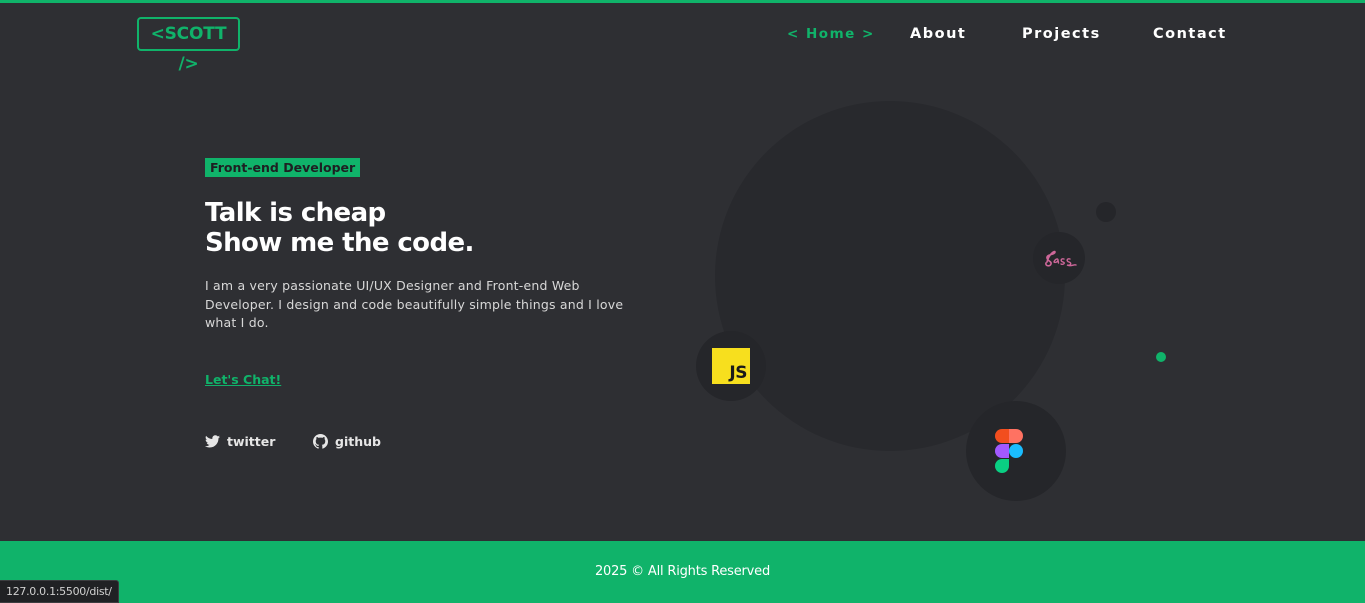 The height and width of the screenshot is (603, 1365). Describe the element at coordinates (1061, 34) in the screenshot. I see `nav-projects: Projects` at that location.